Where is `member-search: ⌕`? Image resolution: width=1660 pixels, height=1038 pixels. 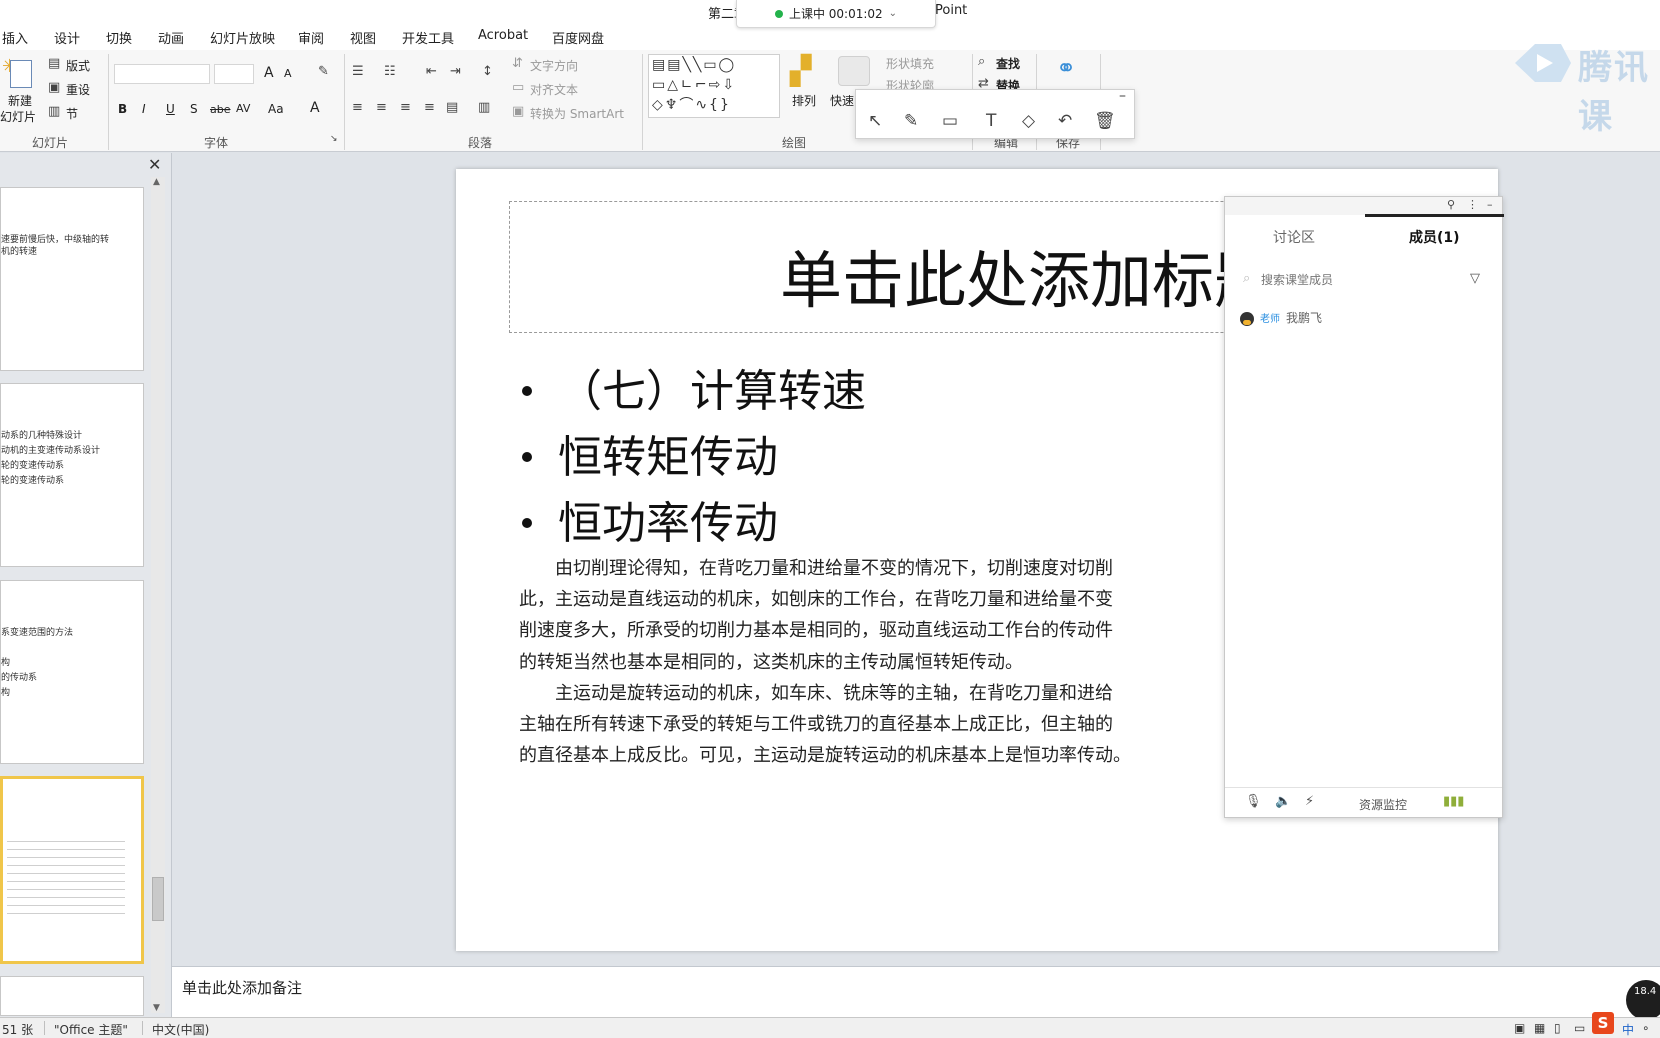
member-search: ⌕ is located at coordinates (1353, 280).